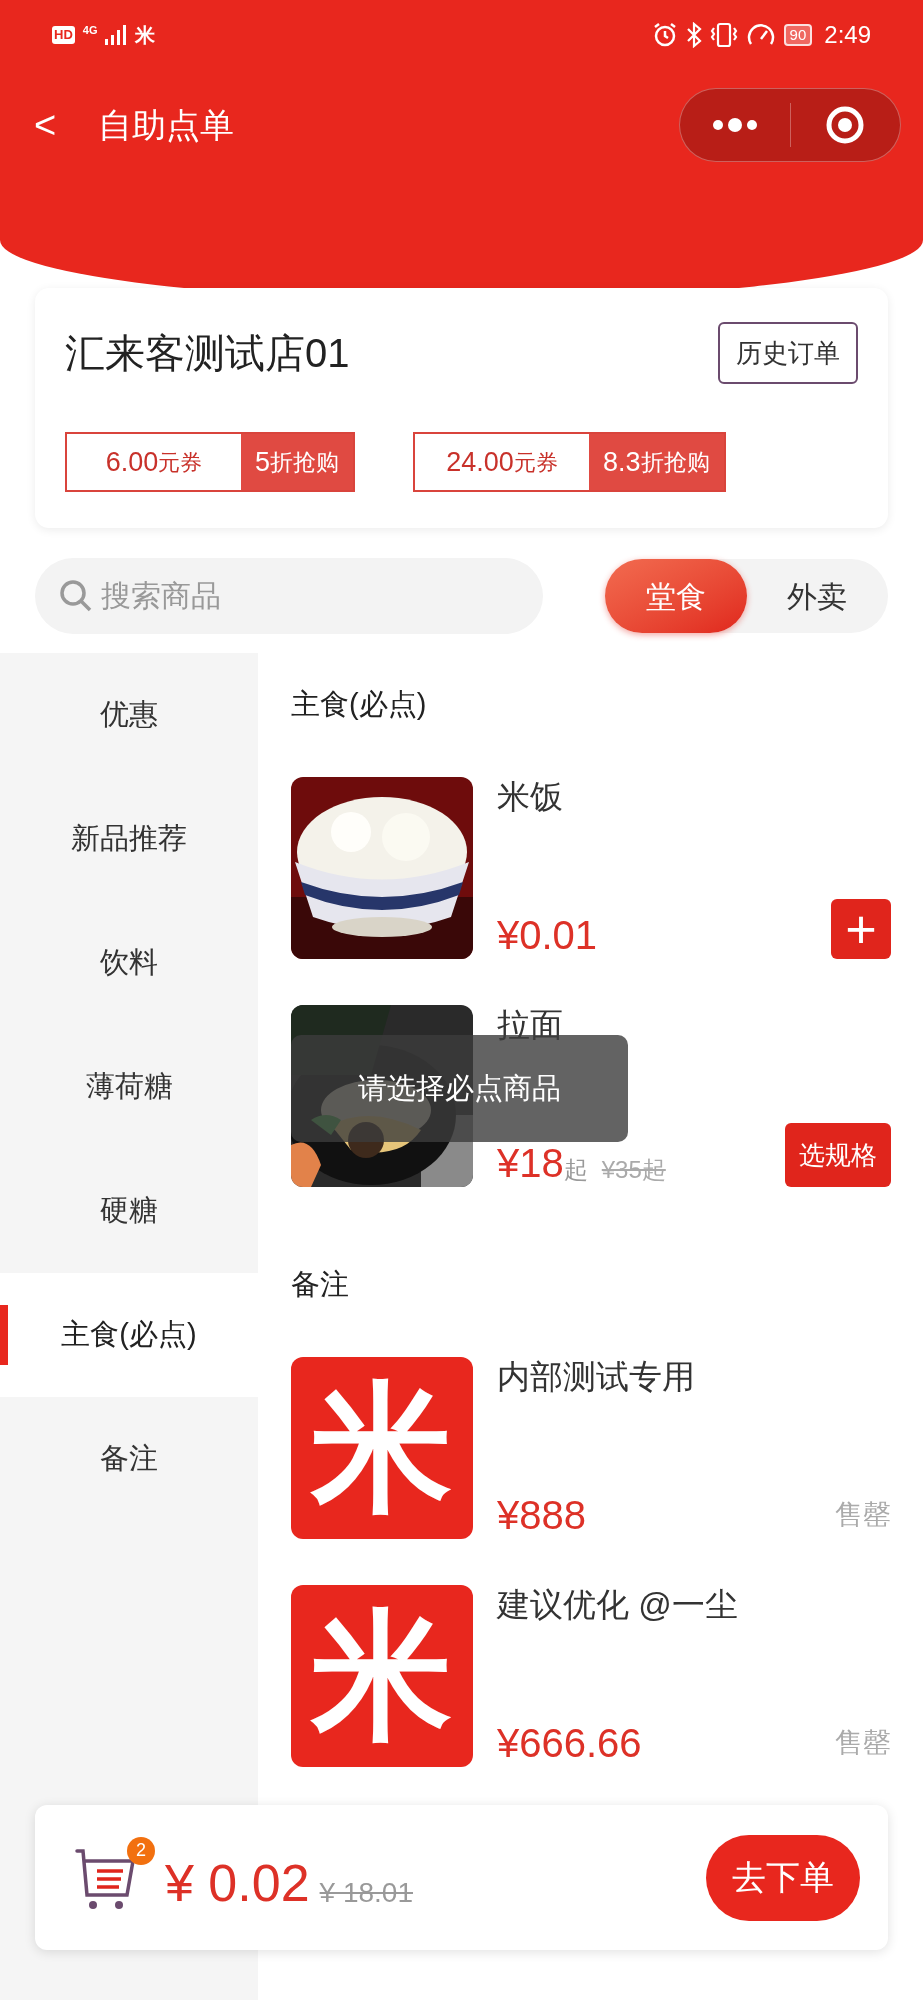 This screenshot has width=923, height=2000. I want to click on hd-badge: HD, so click(63, 35).